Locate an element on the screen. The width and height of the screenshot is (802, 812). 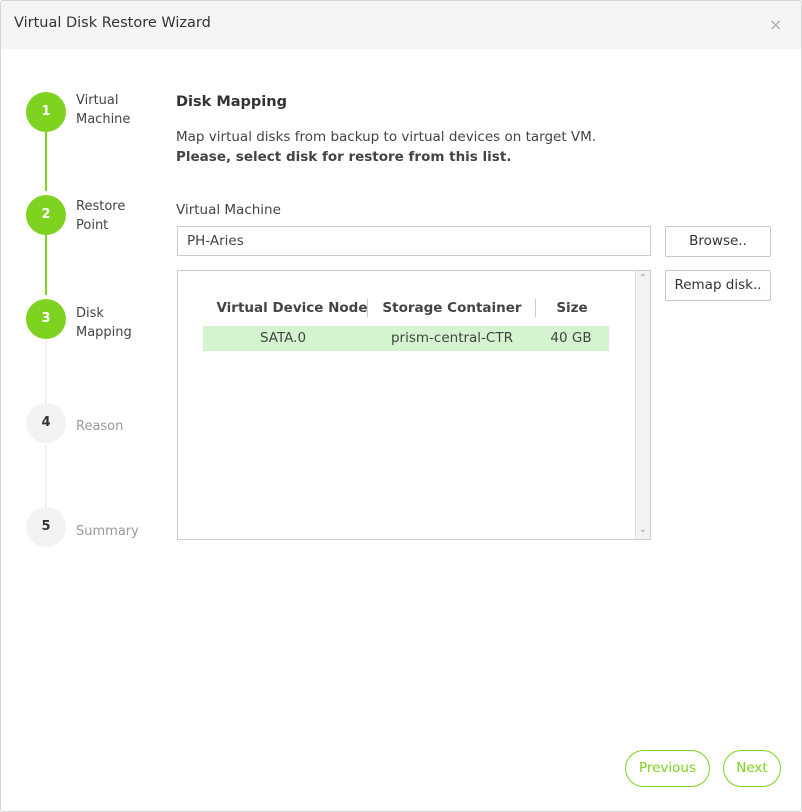
step-3-label: Disk Mapping is located at coordinates (104, 323).